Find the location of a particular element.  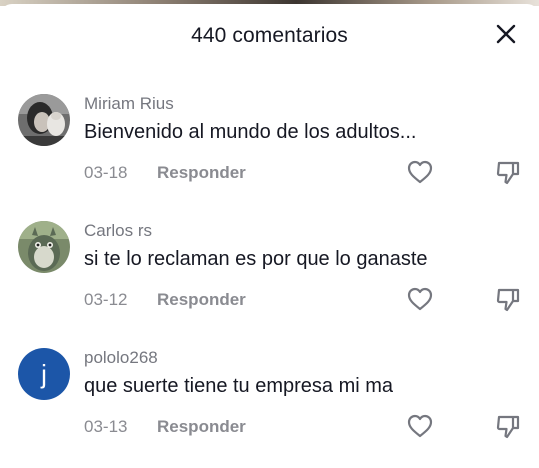

comment-username: pololo268 is located at coordinates (121, 358).